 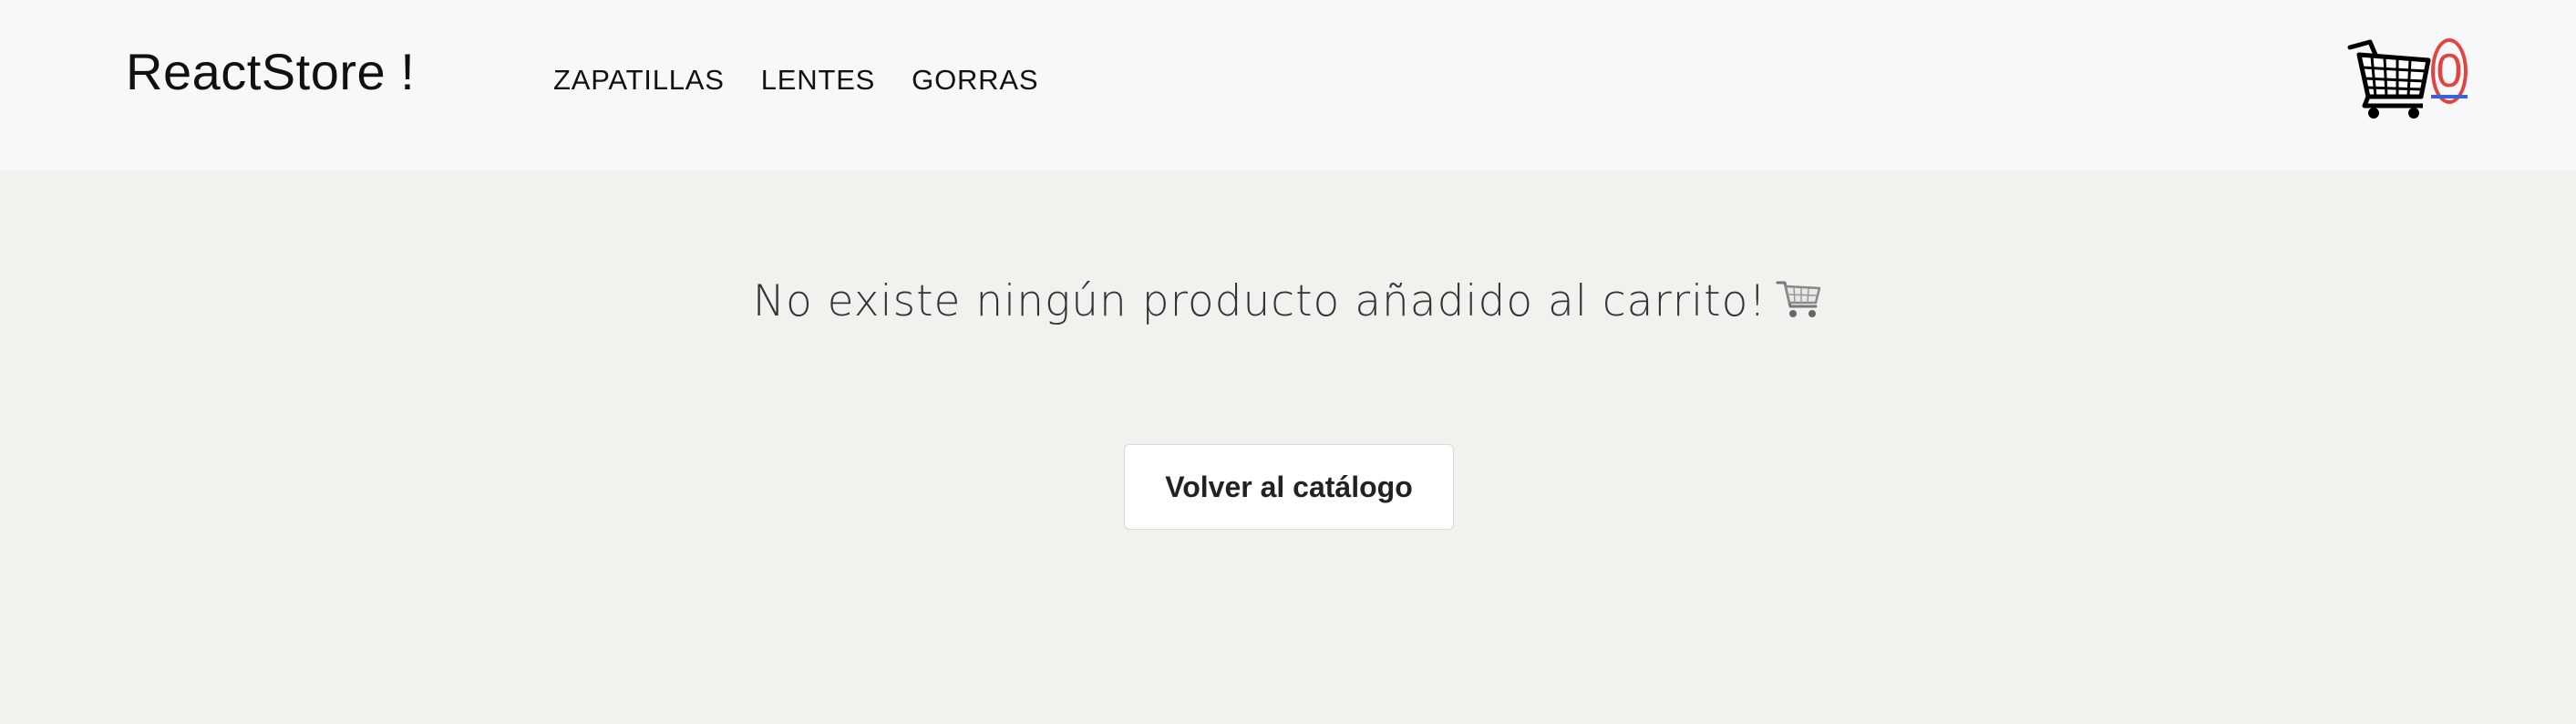 I want to click on nav-links: ZAPATILLAS LENTES GORRAS, so click(x=795, y=80).